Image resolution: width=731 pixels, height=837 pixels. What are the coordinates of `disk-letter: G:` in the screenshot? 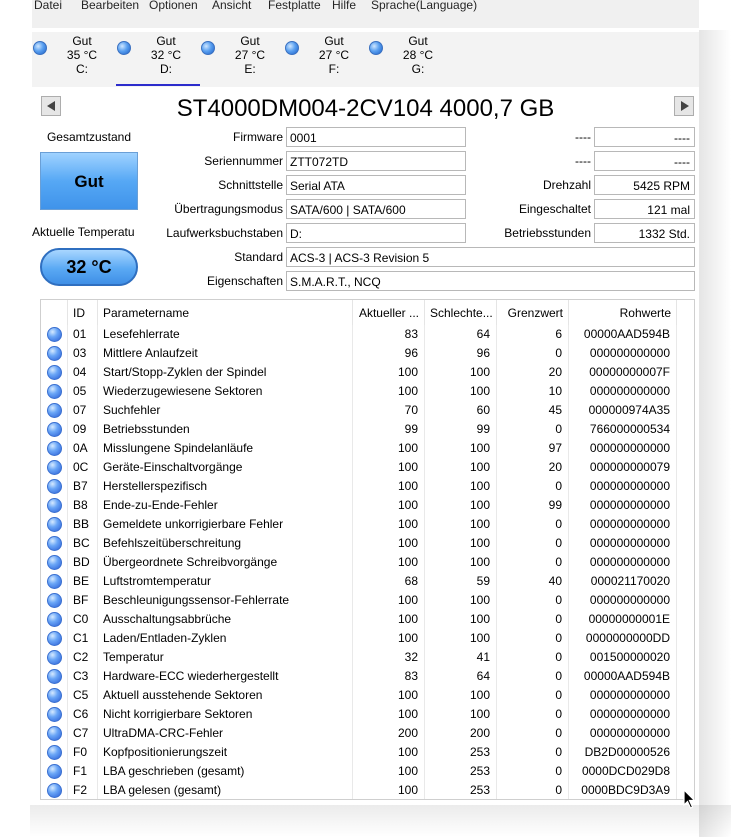 It's located at (418, 69).